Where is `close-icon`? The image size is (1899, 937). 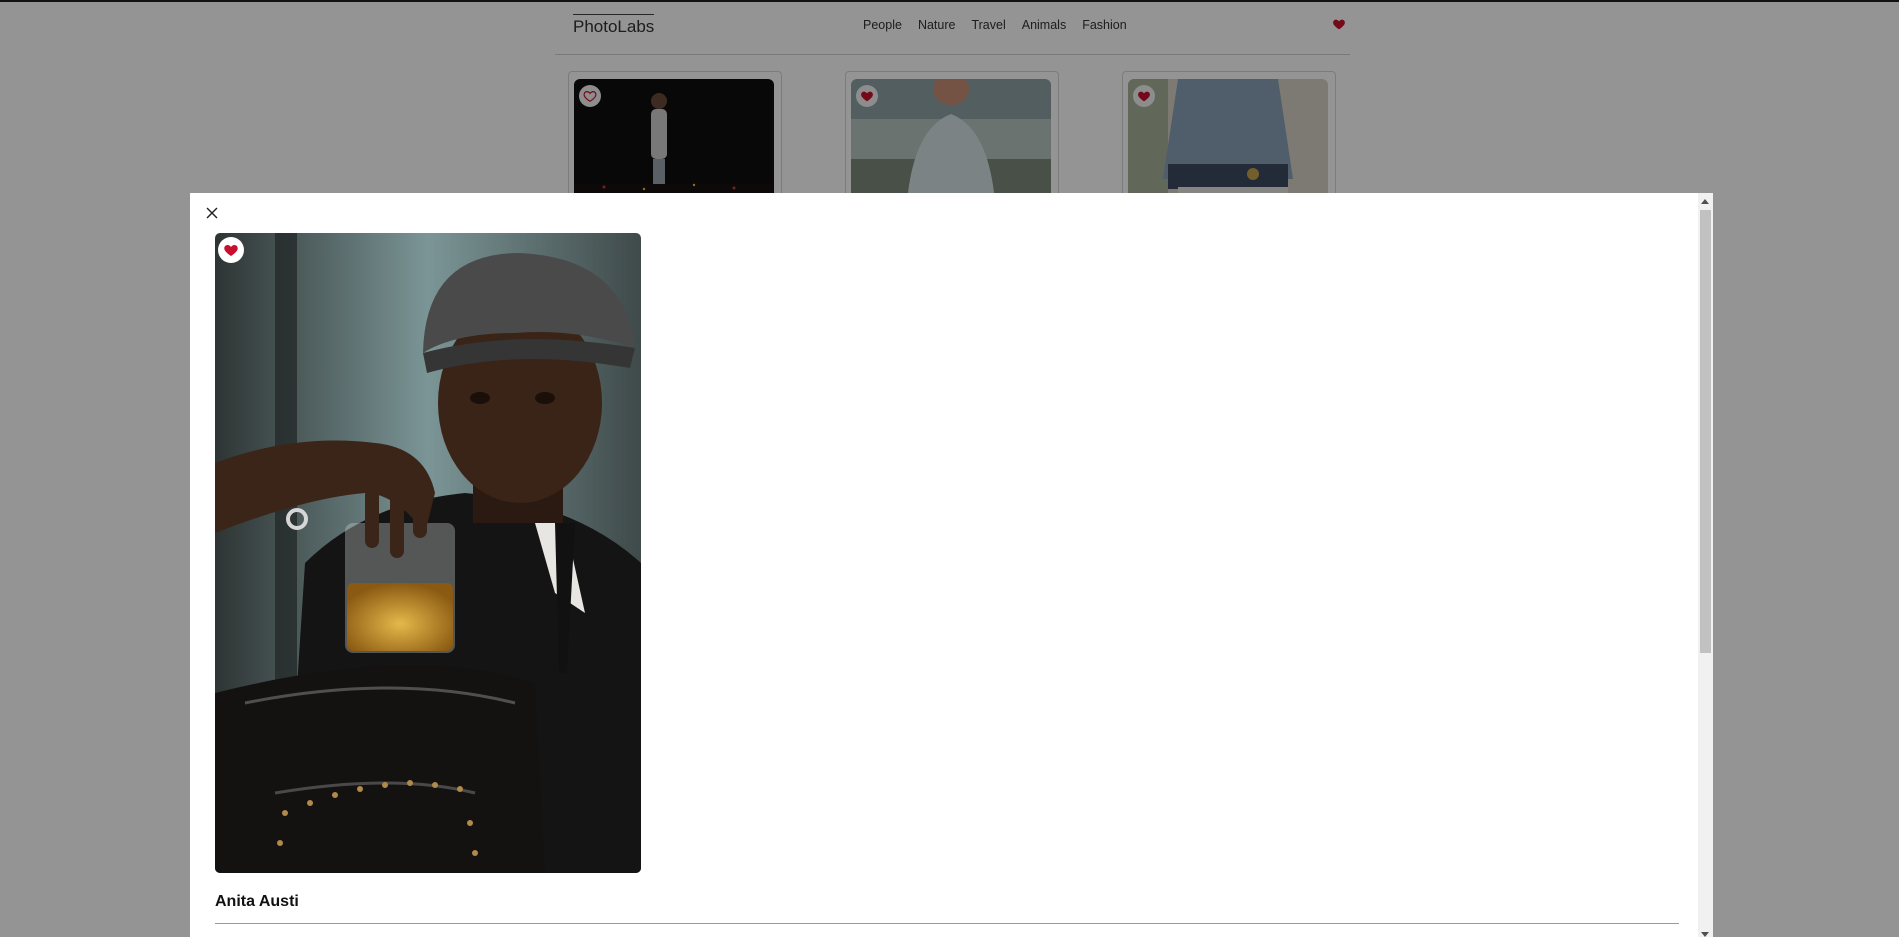
close-icon is located at coordinates (212, 213).